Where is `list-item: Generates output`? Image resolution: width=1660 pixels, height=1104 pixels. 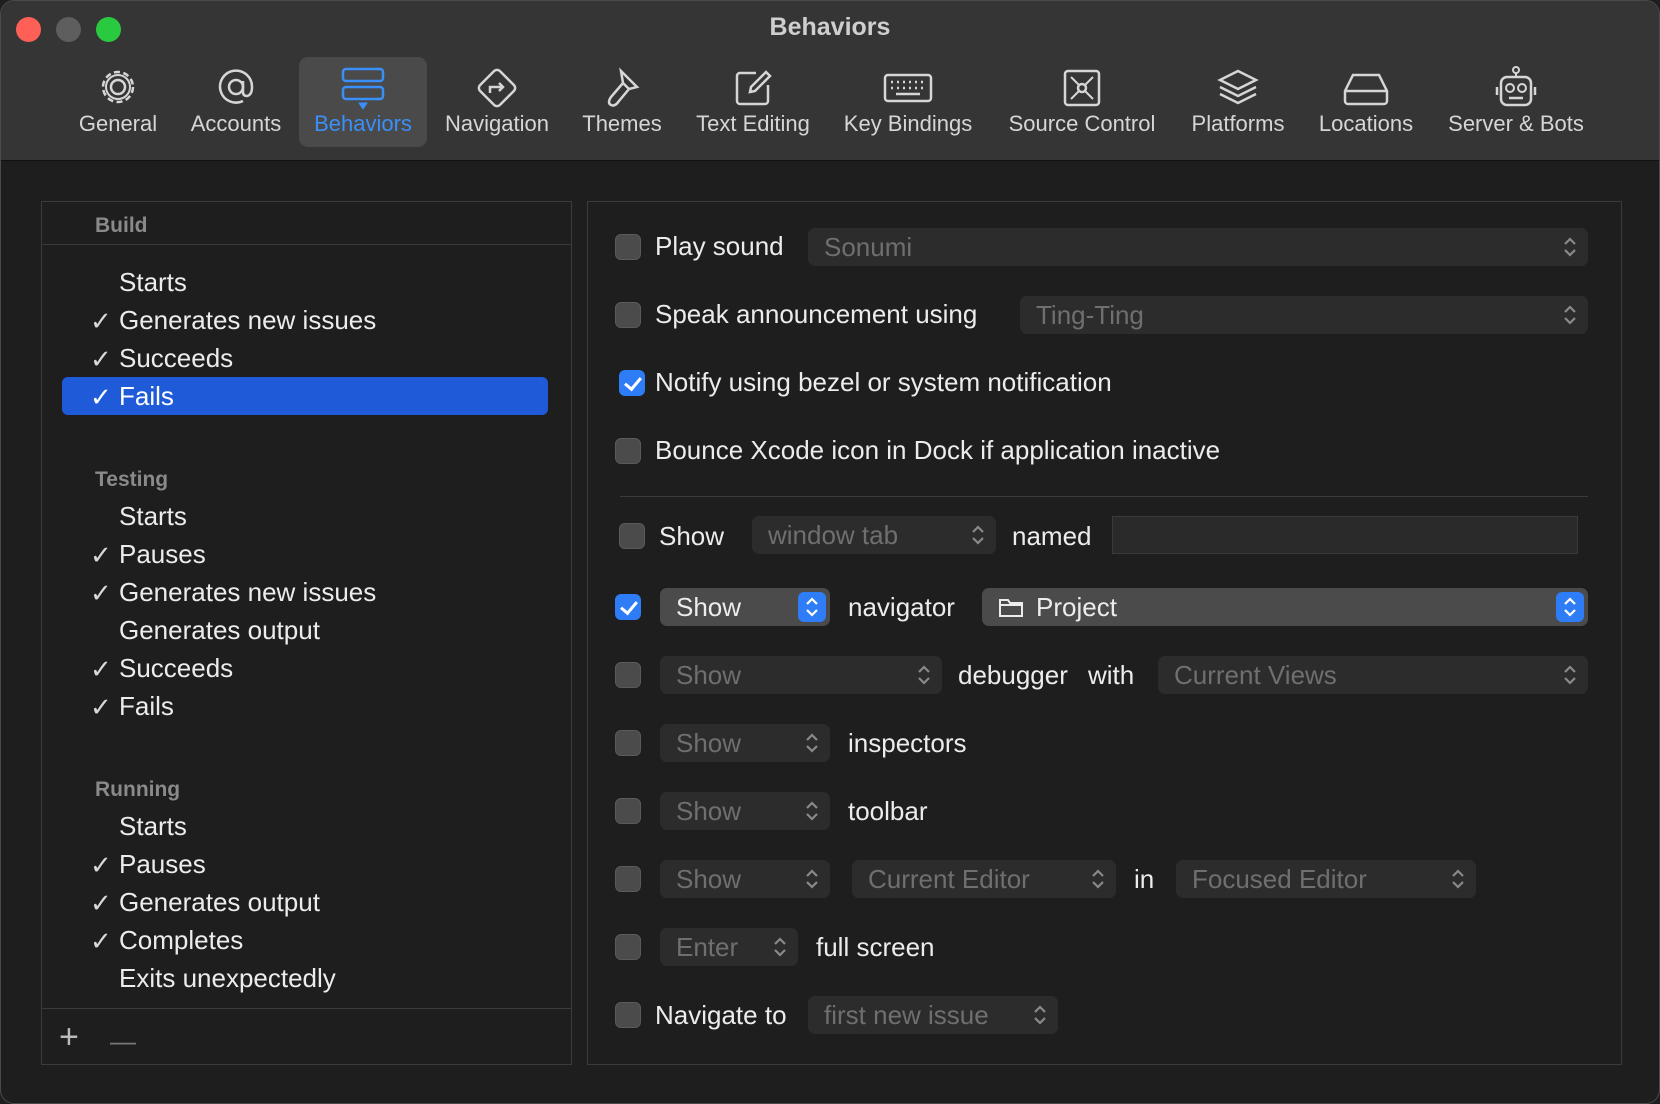
list-item: Generates output is located at coordinates (305, 630).